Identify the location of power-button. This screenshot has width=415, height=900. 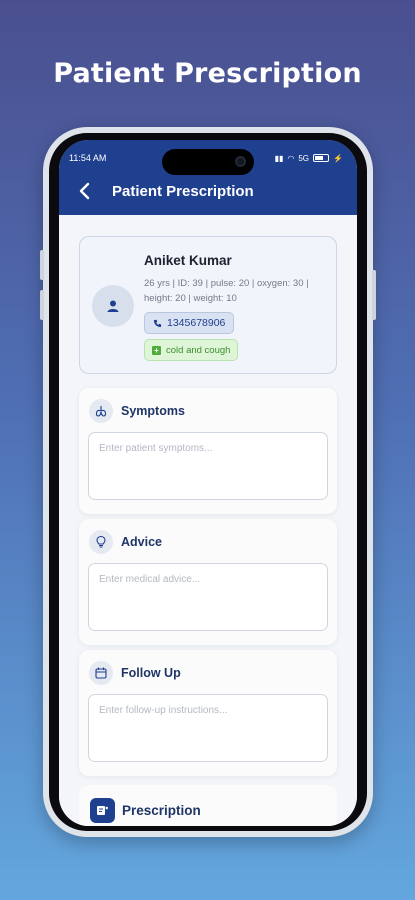
(374, 295).